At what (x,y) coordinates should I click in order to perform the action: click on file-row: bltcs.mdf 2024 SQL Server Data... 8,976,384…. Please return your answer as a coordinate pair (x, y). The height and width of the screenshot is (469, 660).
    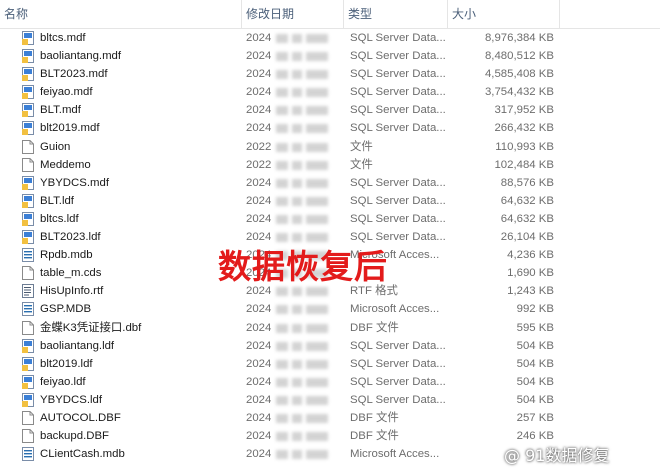
    Looking at the image, I should click on (330, 38).